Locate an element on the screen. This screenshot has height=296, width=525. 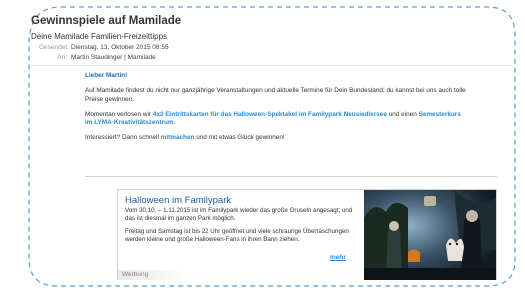
halloween-ad-image is located at coordinates (430, 235).